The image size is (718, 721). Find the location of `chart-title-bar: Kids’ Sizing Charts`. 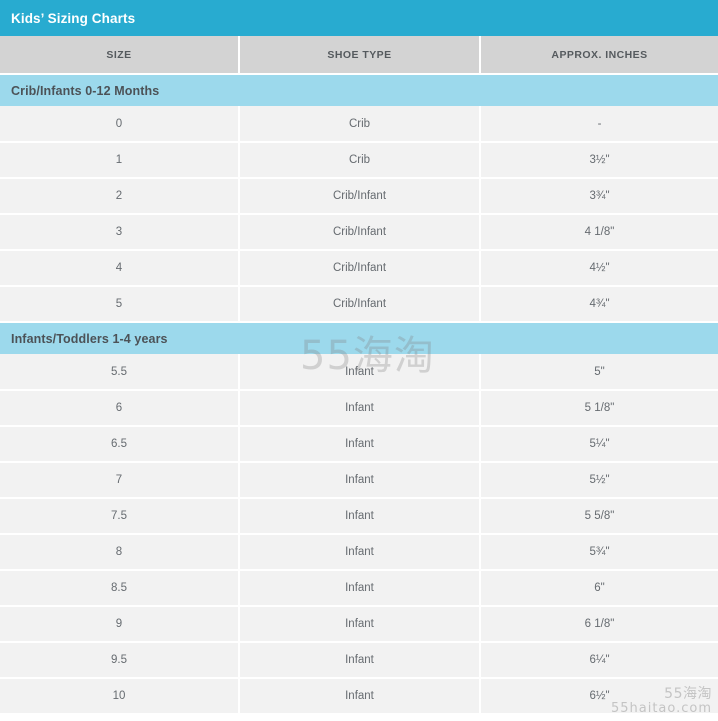

chart-title-bar: Kids’ Sizing Charts is located at coordinates (359, 18).